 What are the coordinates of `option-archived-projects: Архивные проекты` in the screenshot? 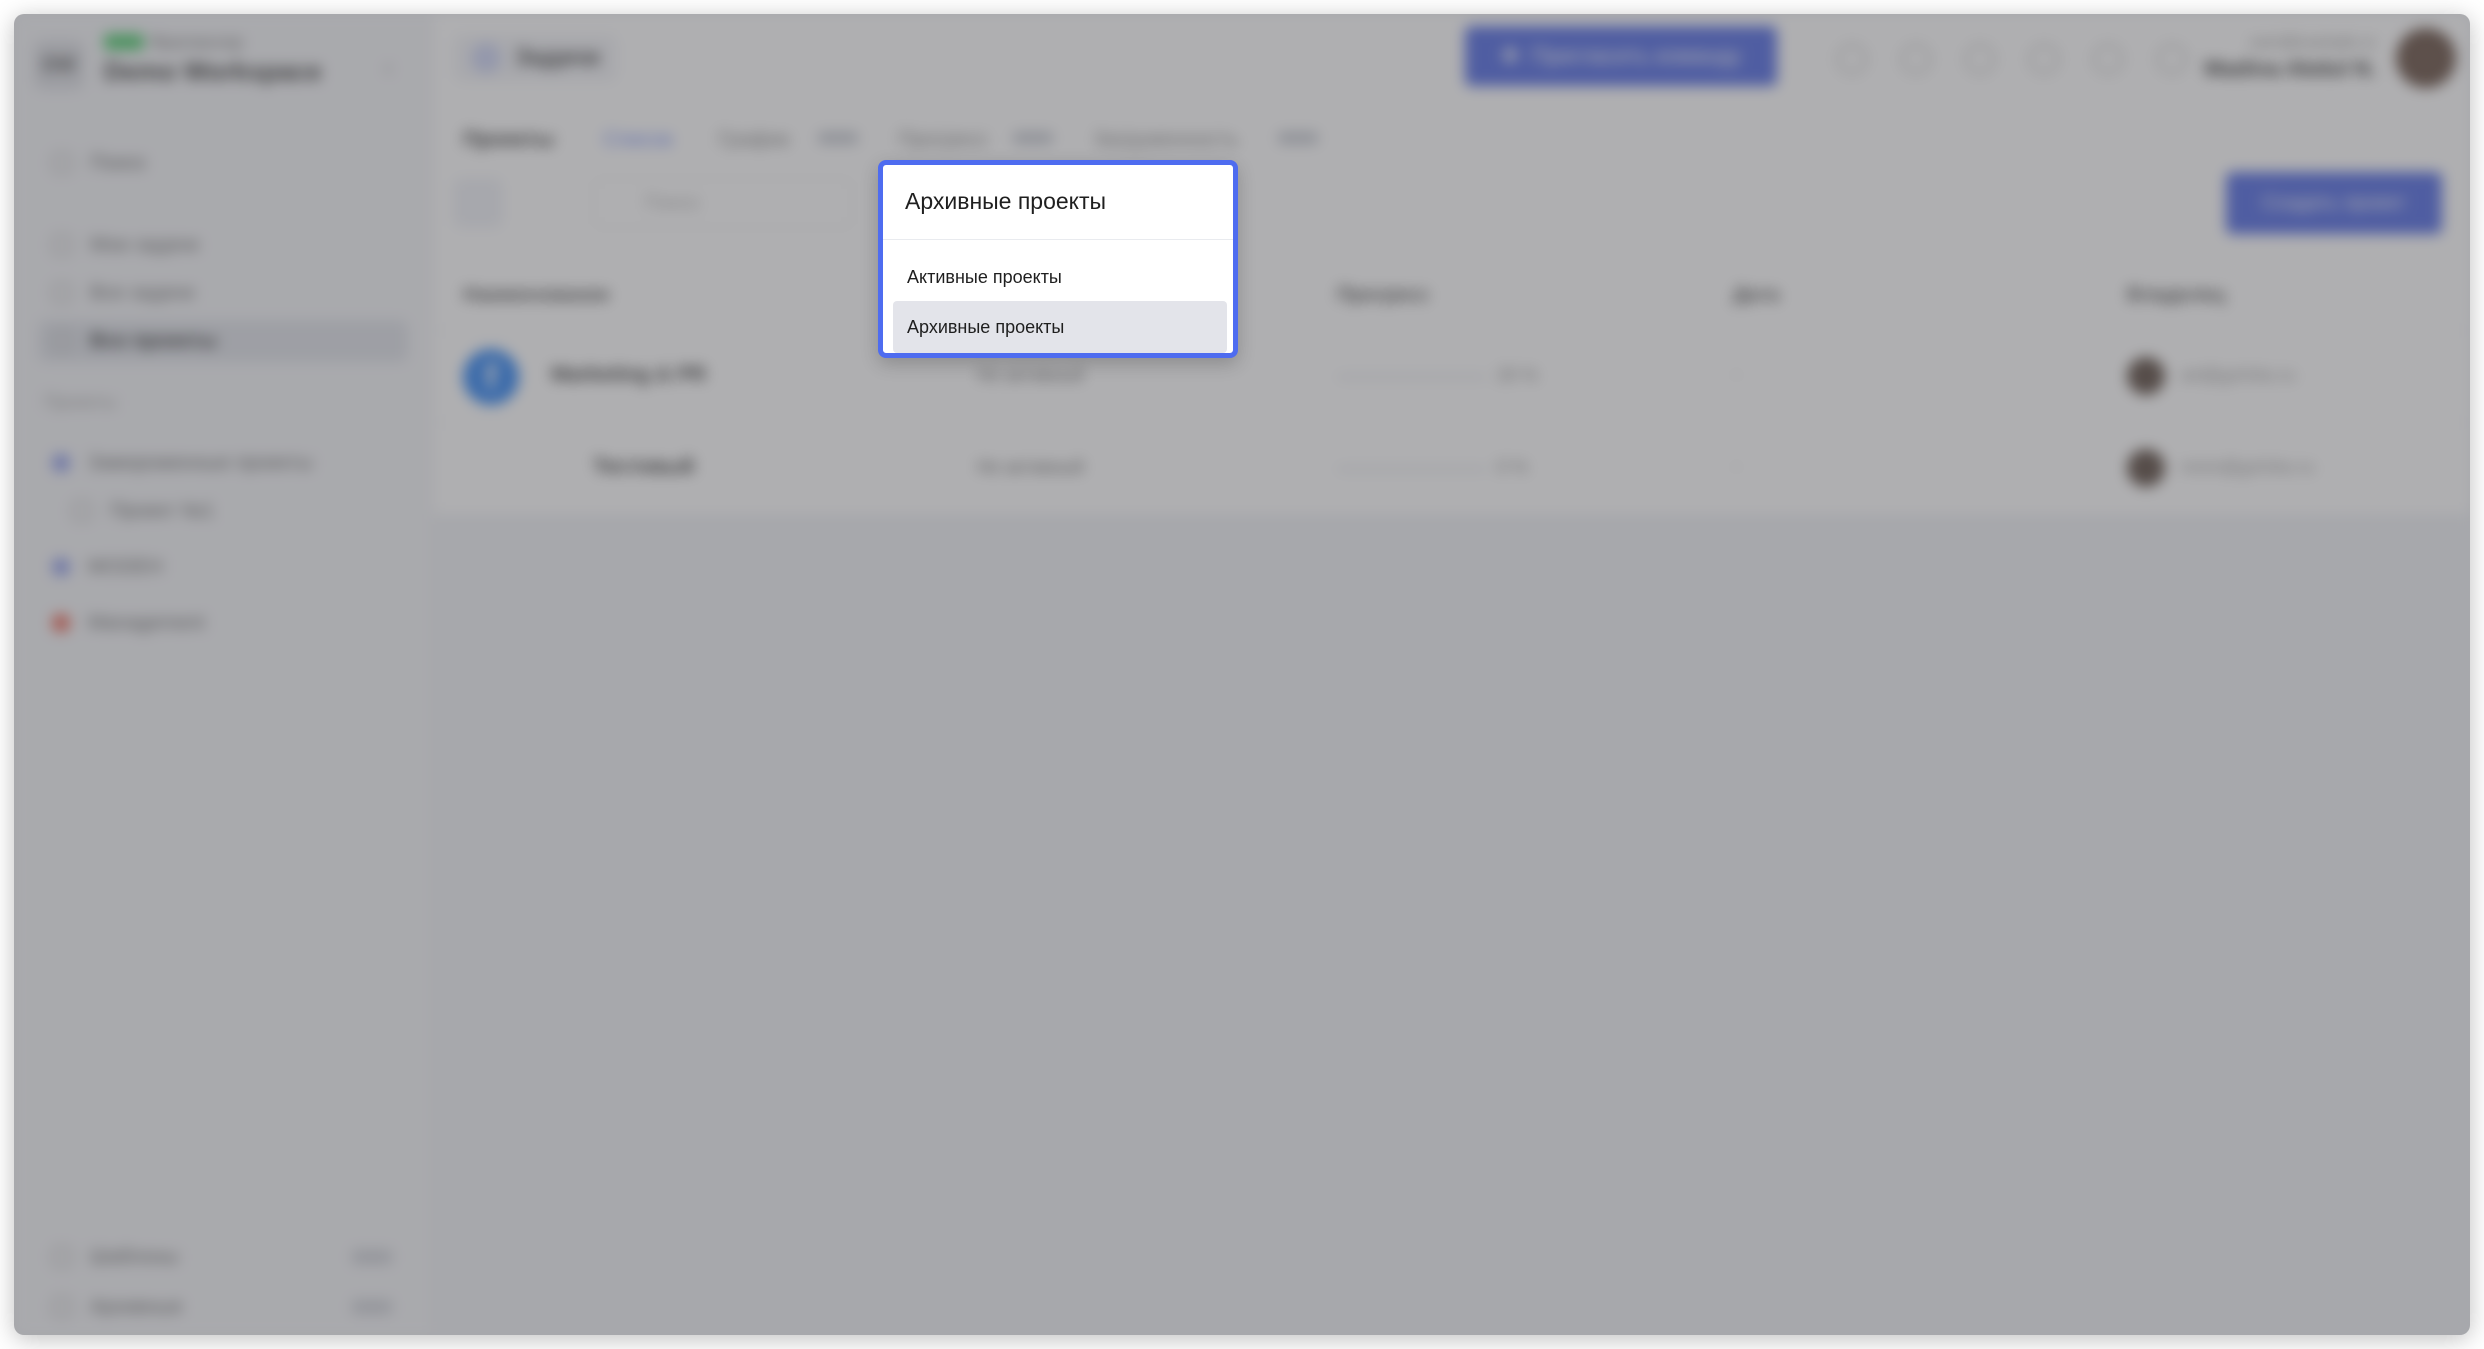 It's located at (1060, 327).